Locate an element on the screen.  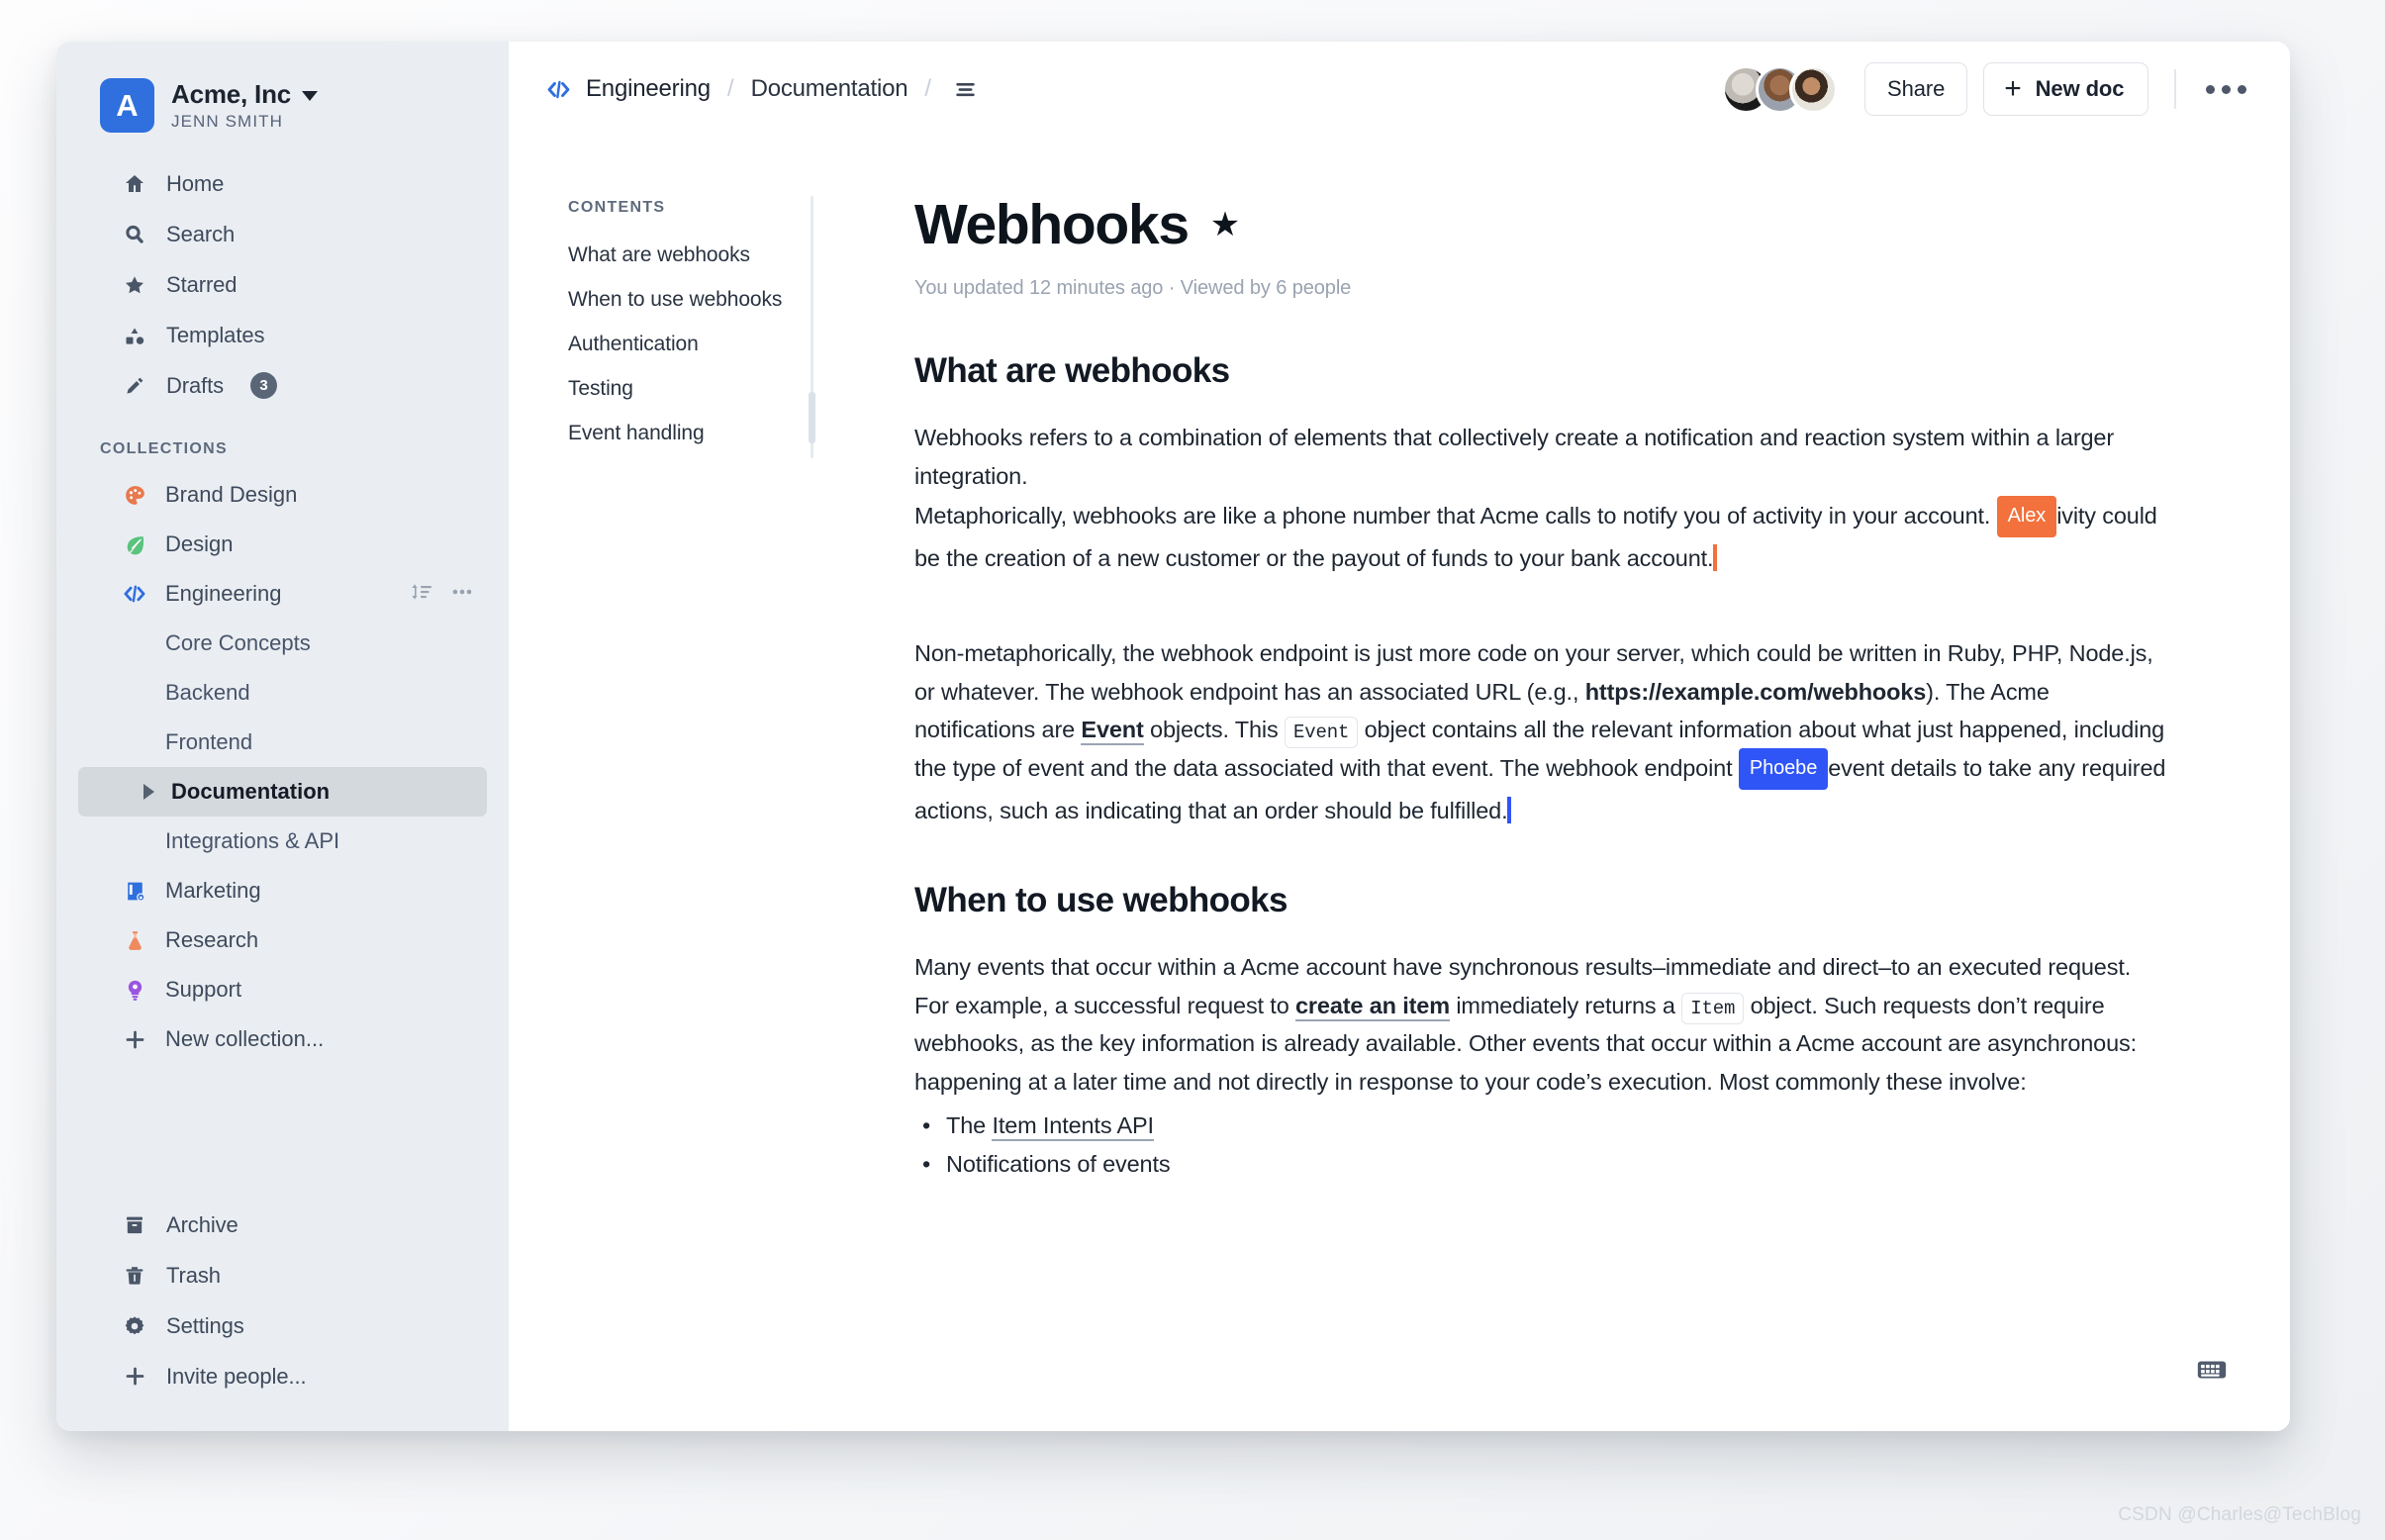
new-doc-label: New doc is located at coordinates (2080, 88).